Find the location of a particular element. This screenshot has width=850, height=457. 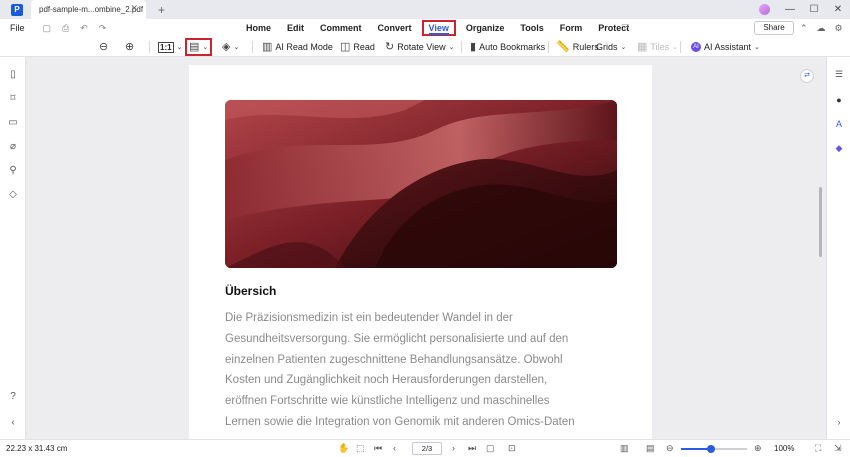

ruler-icon: 📏 is located at coordinates (563, 46).